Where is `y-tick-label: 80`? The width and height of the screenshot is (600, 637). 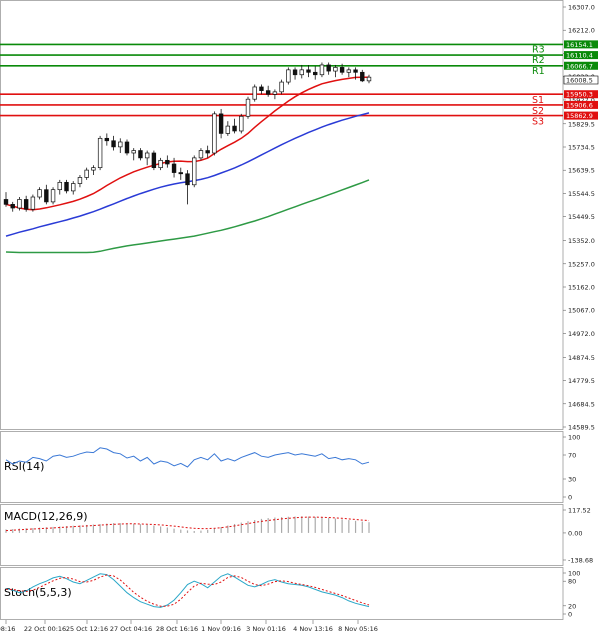 y-tick-label: 80 is located at coordinates (572, 582).